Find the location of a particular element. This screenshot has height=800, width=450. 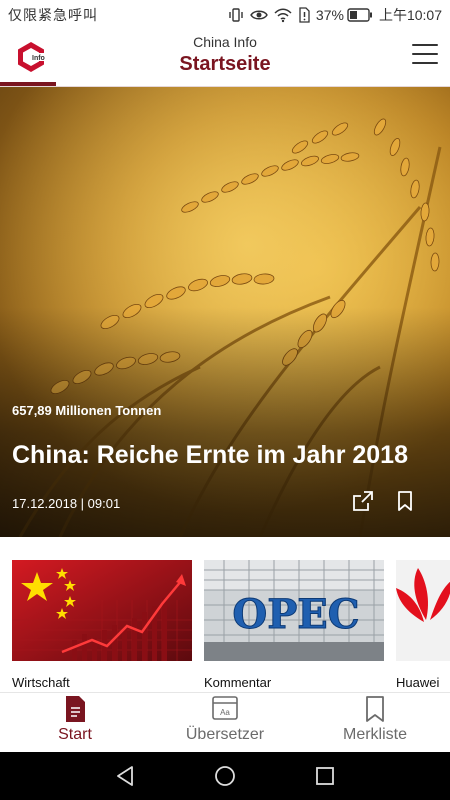

clock: 上午10:07 is located at coordinates (410, 15).